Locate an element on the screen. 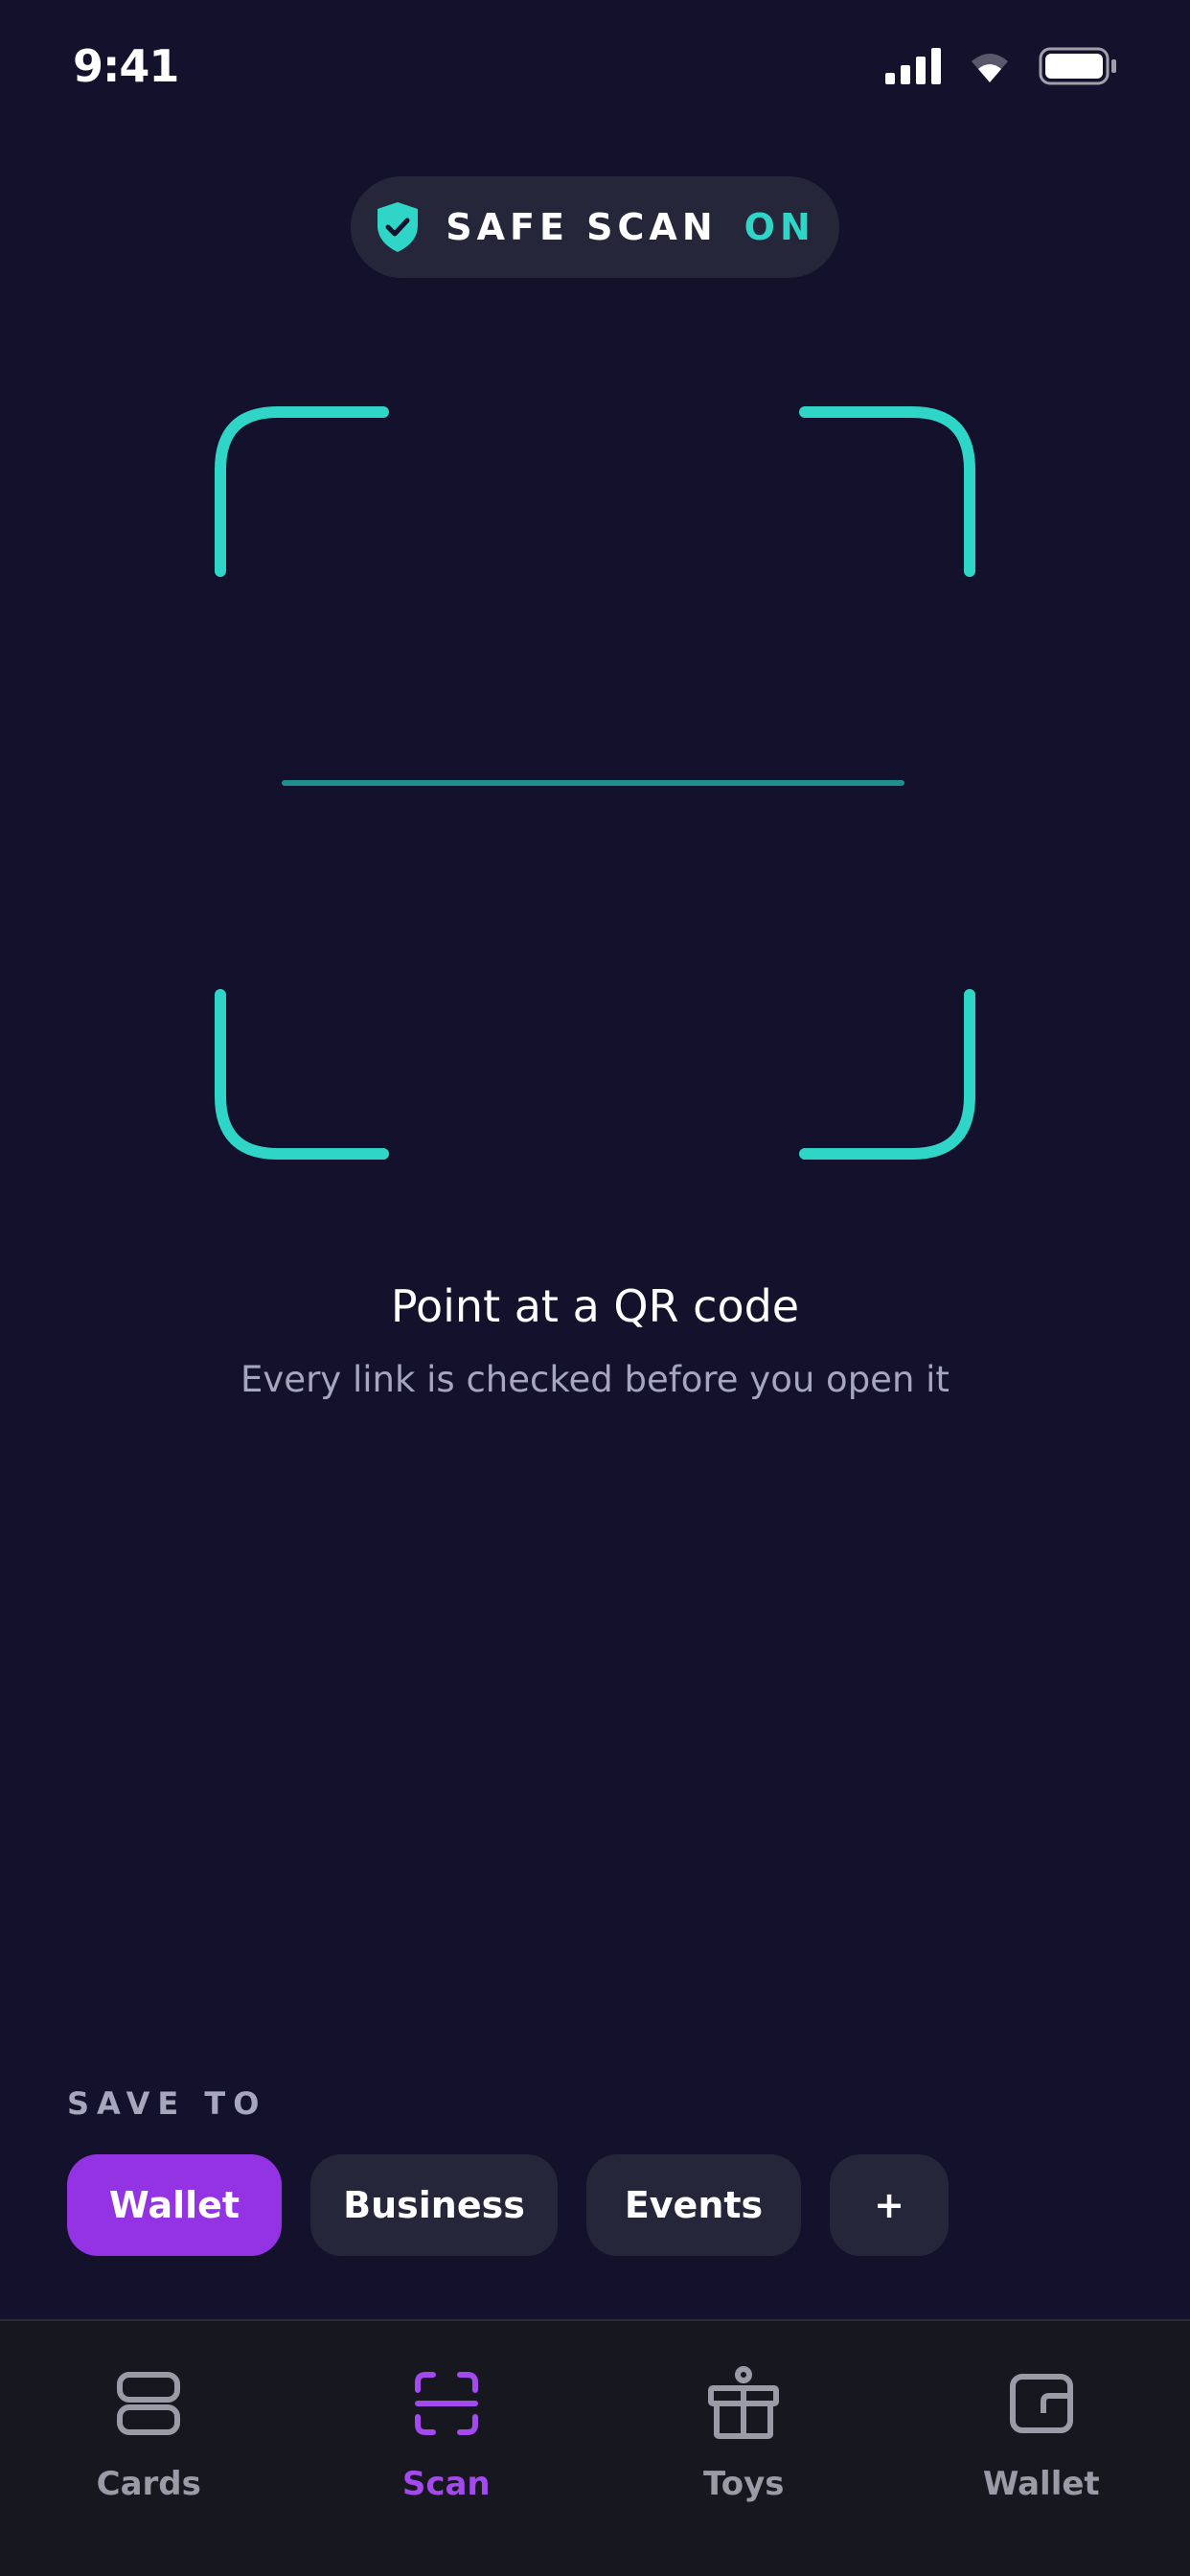 This screenshot has width=1190, height=2576. gift-icon is located at coordinates (744, 2402).